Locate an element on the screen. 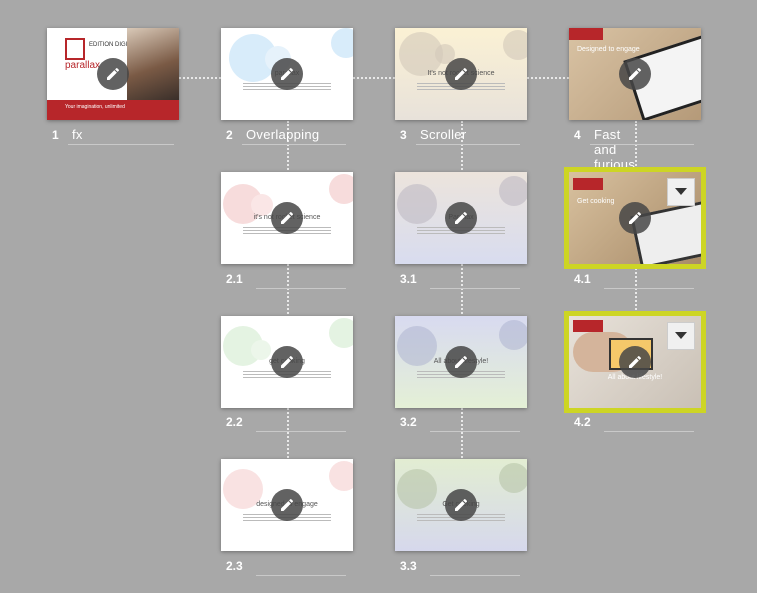  page-thumbnail-3: It's not rocket science is located at coordinates (461, 74).